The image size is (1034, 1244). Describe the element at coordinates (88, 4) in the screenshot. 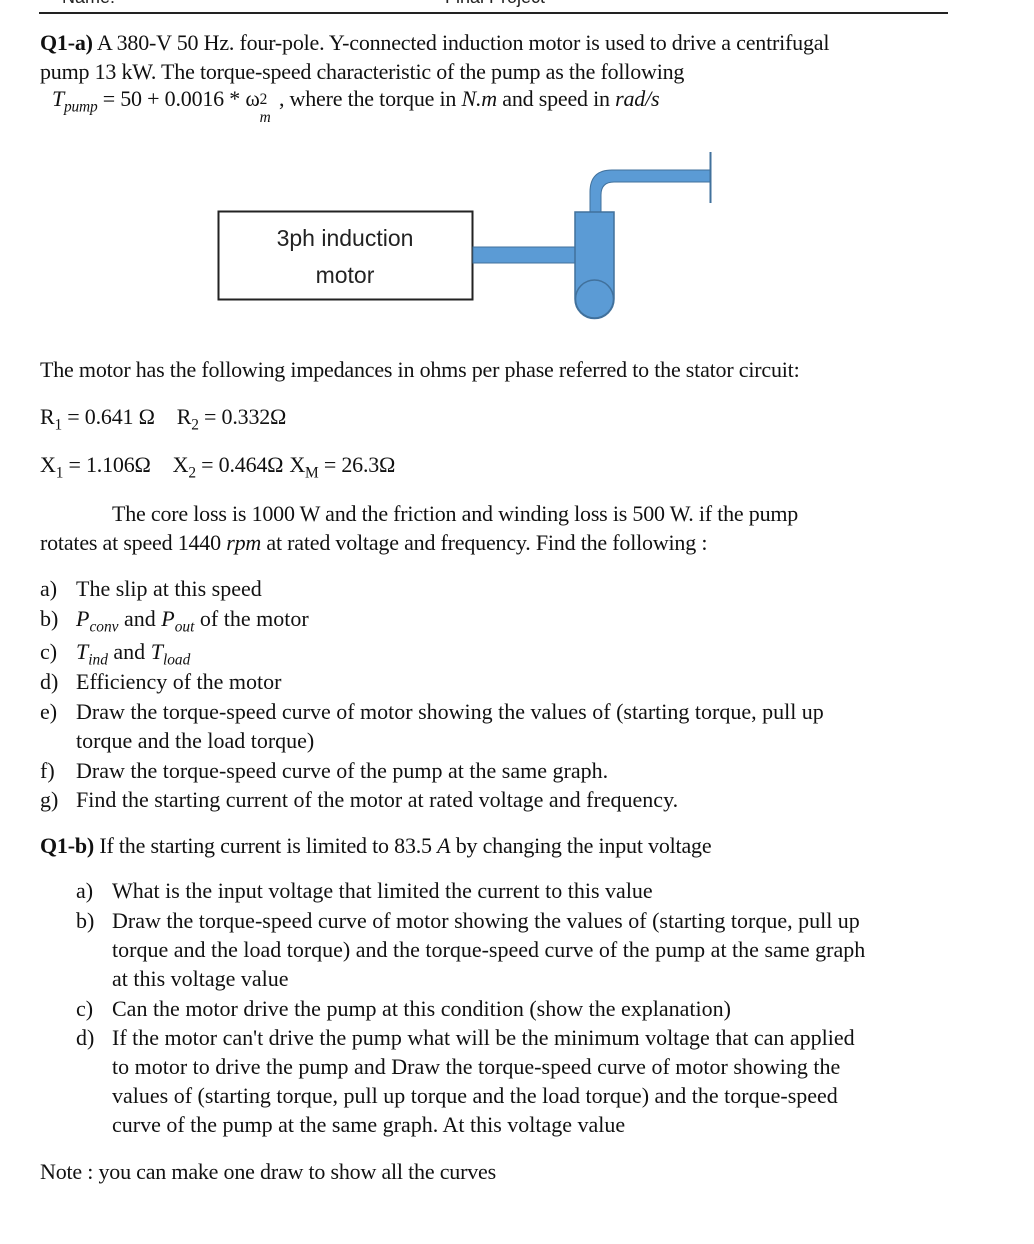

I see `header-name-label: Name:` at that location.